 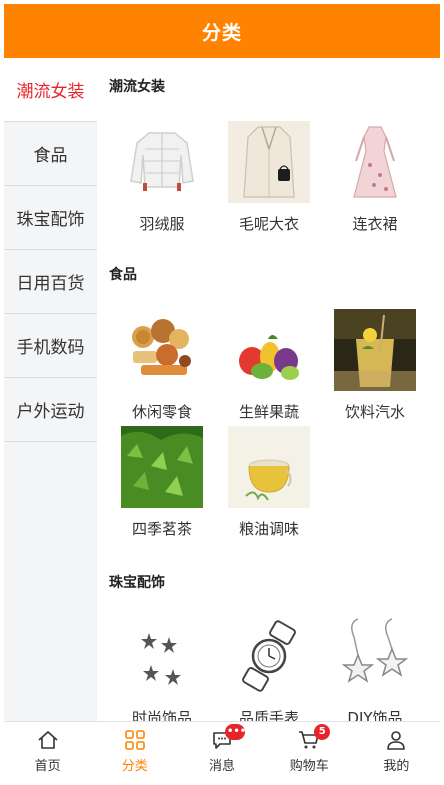 I want to click on product-wool-coat: 毛呢大衣, so click(x=269, y=177).